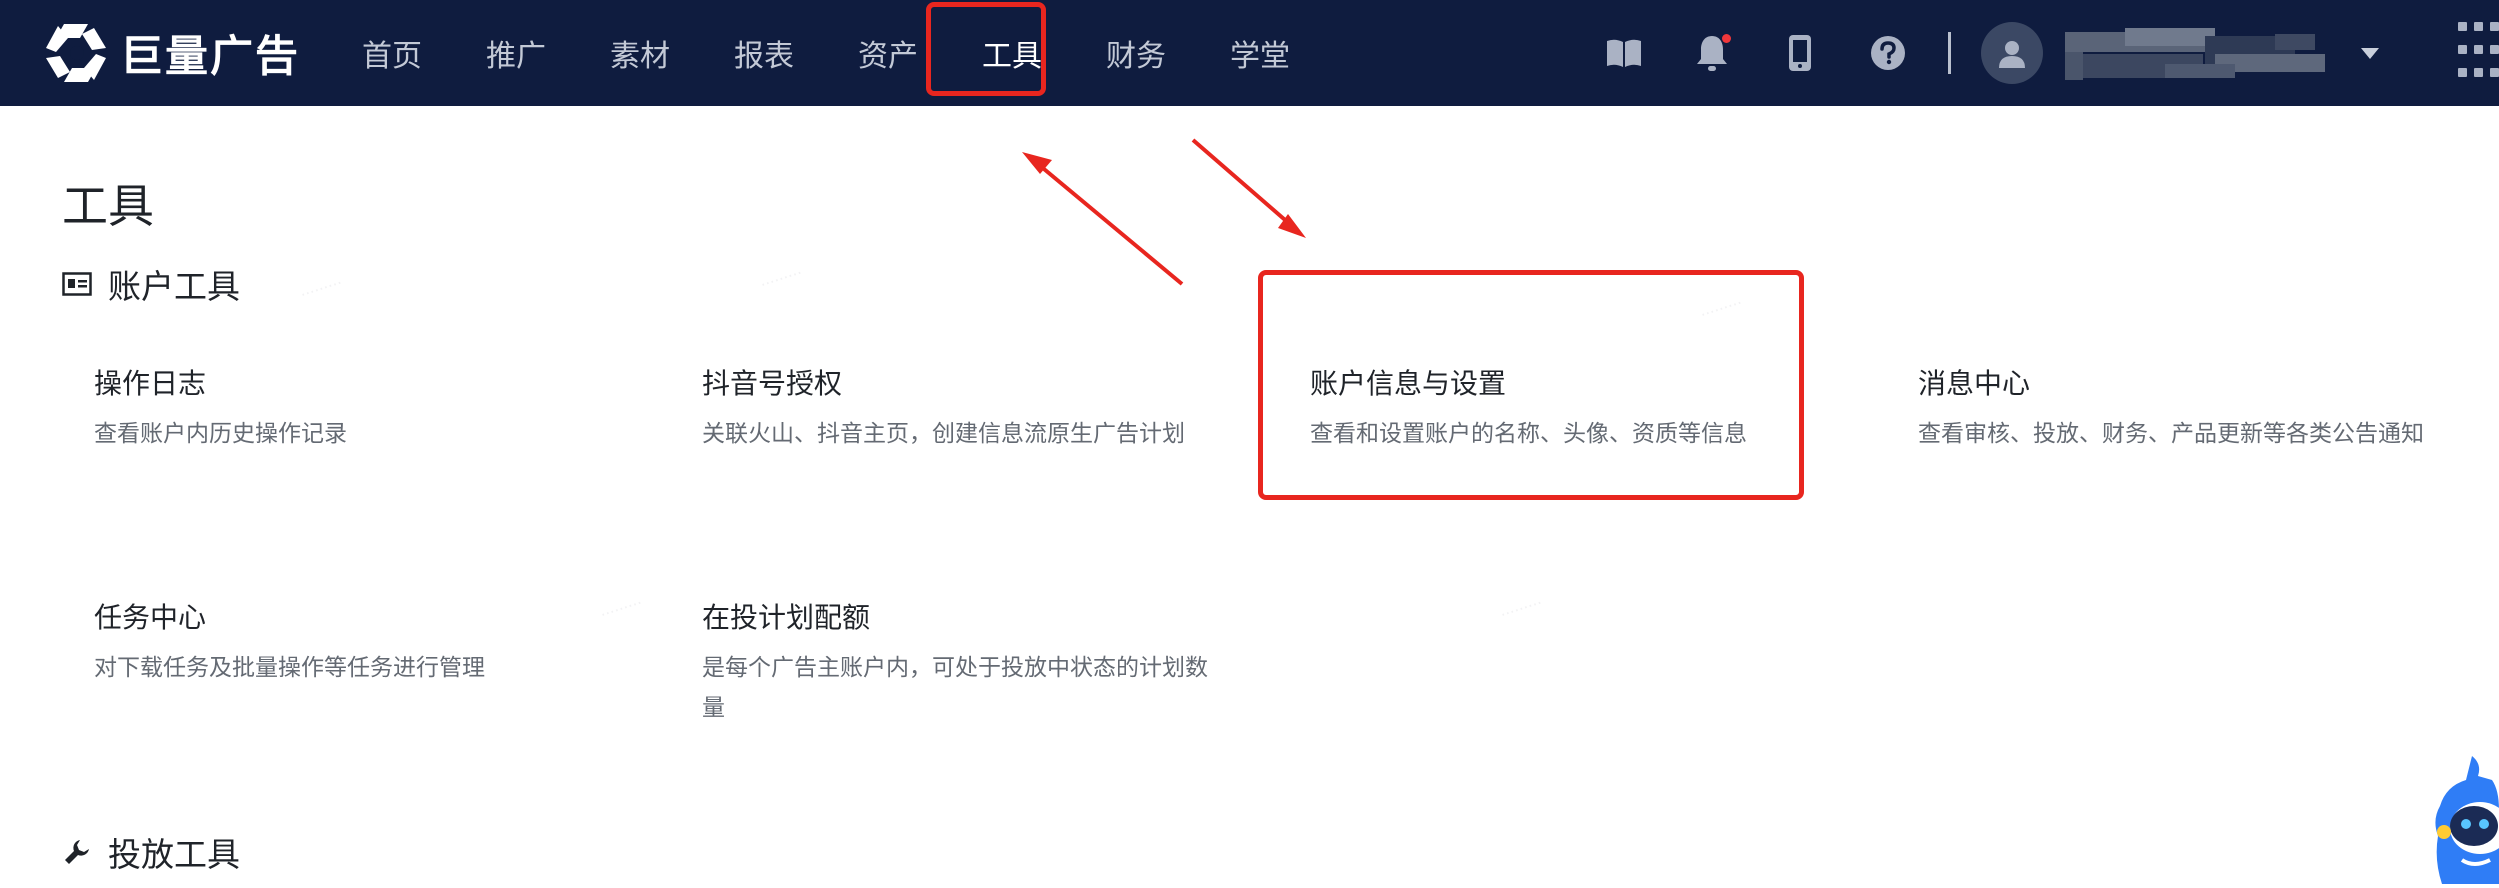  Describe the element at coordinates (2465, 817) in the screenshot. I see `assistant-mascot-icon` at that location.